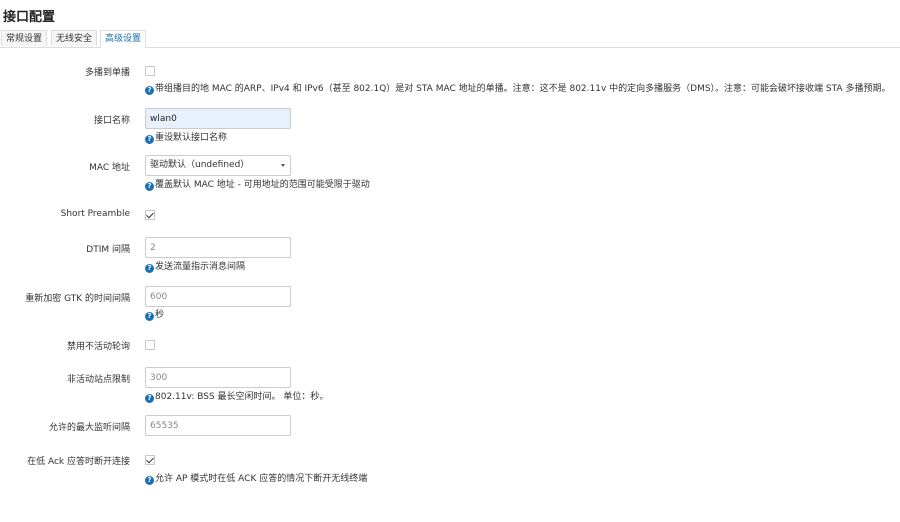 This screenshot has height=522, width=900. Describe the element at coordinates (98, 380) in the screenshot. I see `max-inactivity-label: 非活动站点限制` at that location.